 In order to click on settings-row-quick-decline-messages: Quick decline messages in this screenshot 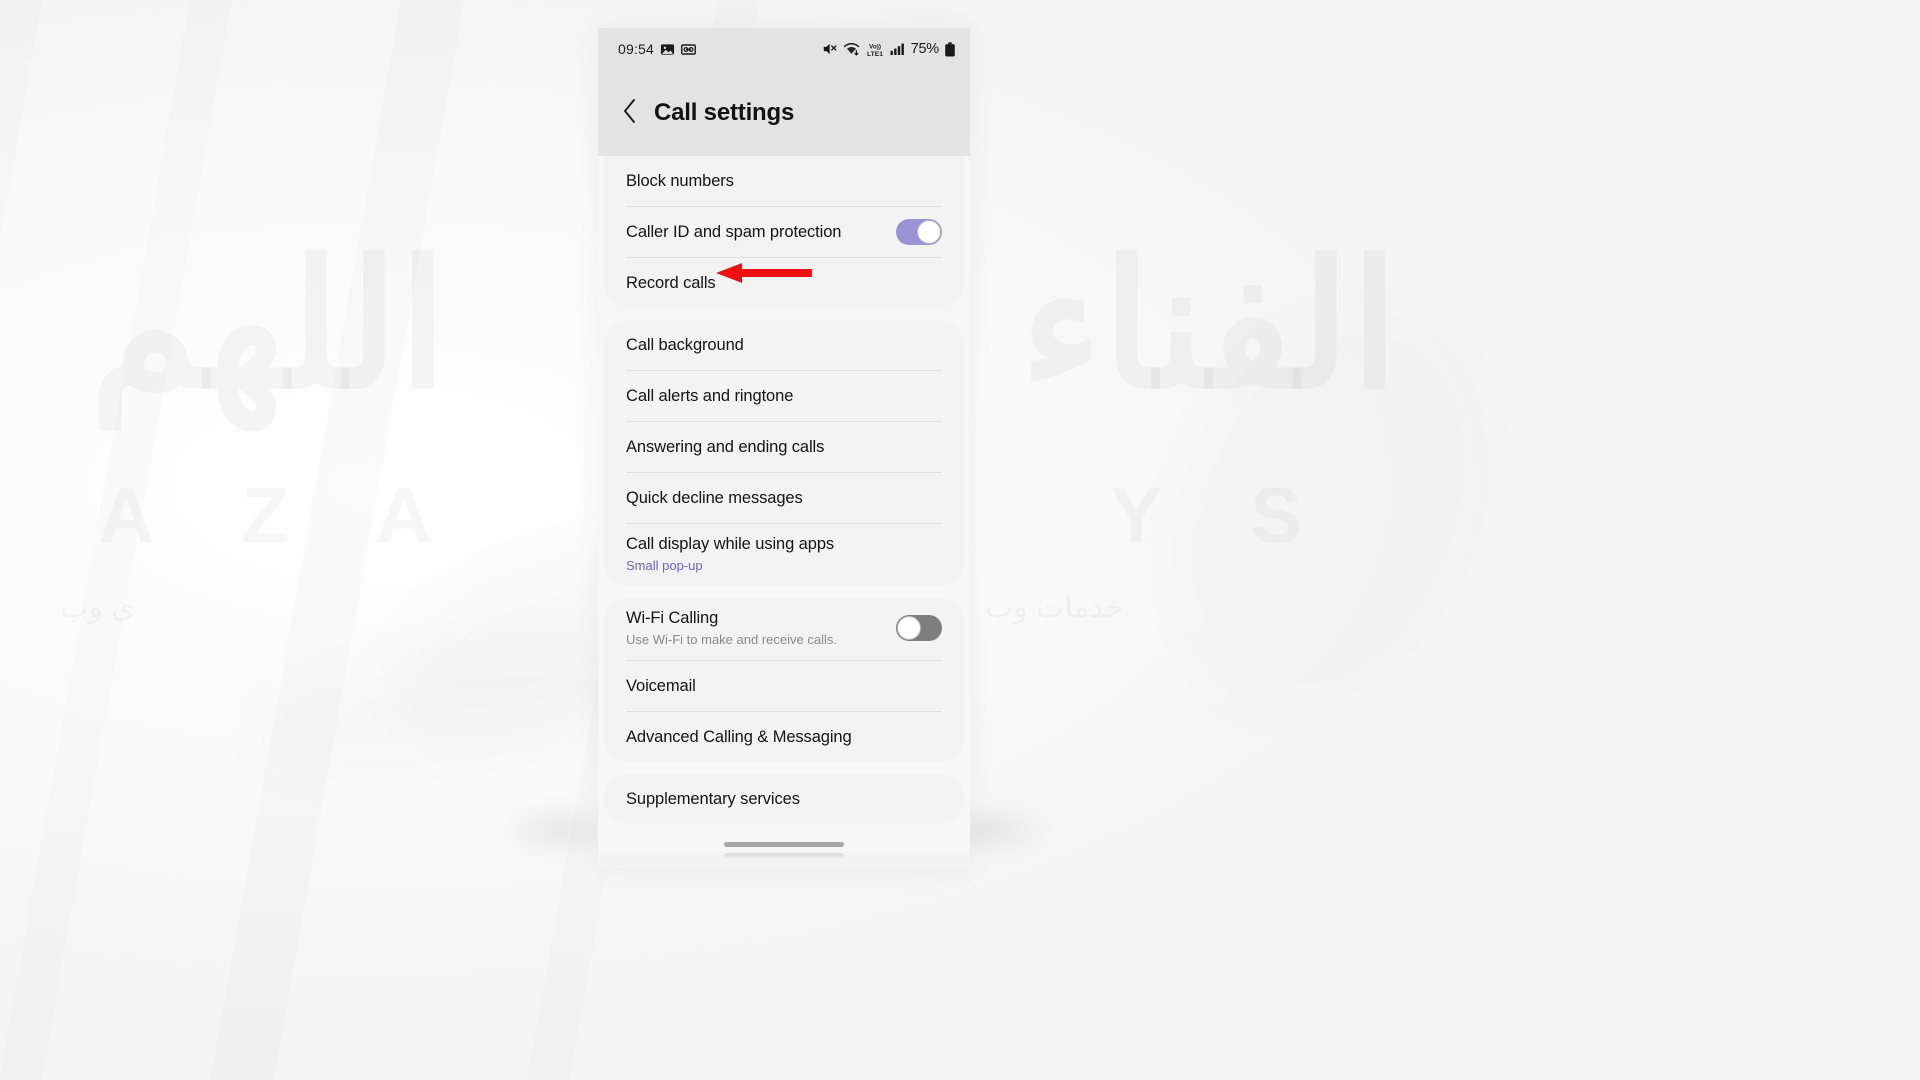, I will do `click(784, 498)`.